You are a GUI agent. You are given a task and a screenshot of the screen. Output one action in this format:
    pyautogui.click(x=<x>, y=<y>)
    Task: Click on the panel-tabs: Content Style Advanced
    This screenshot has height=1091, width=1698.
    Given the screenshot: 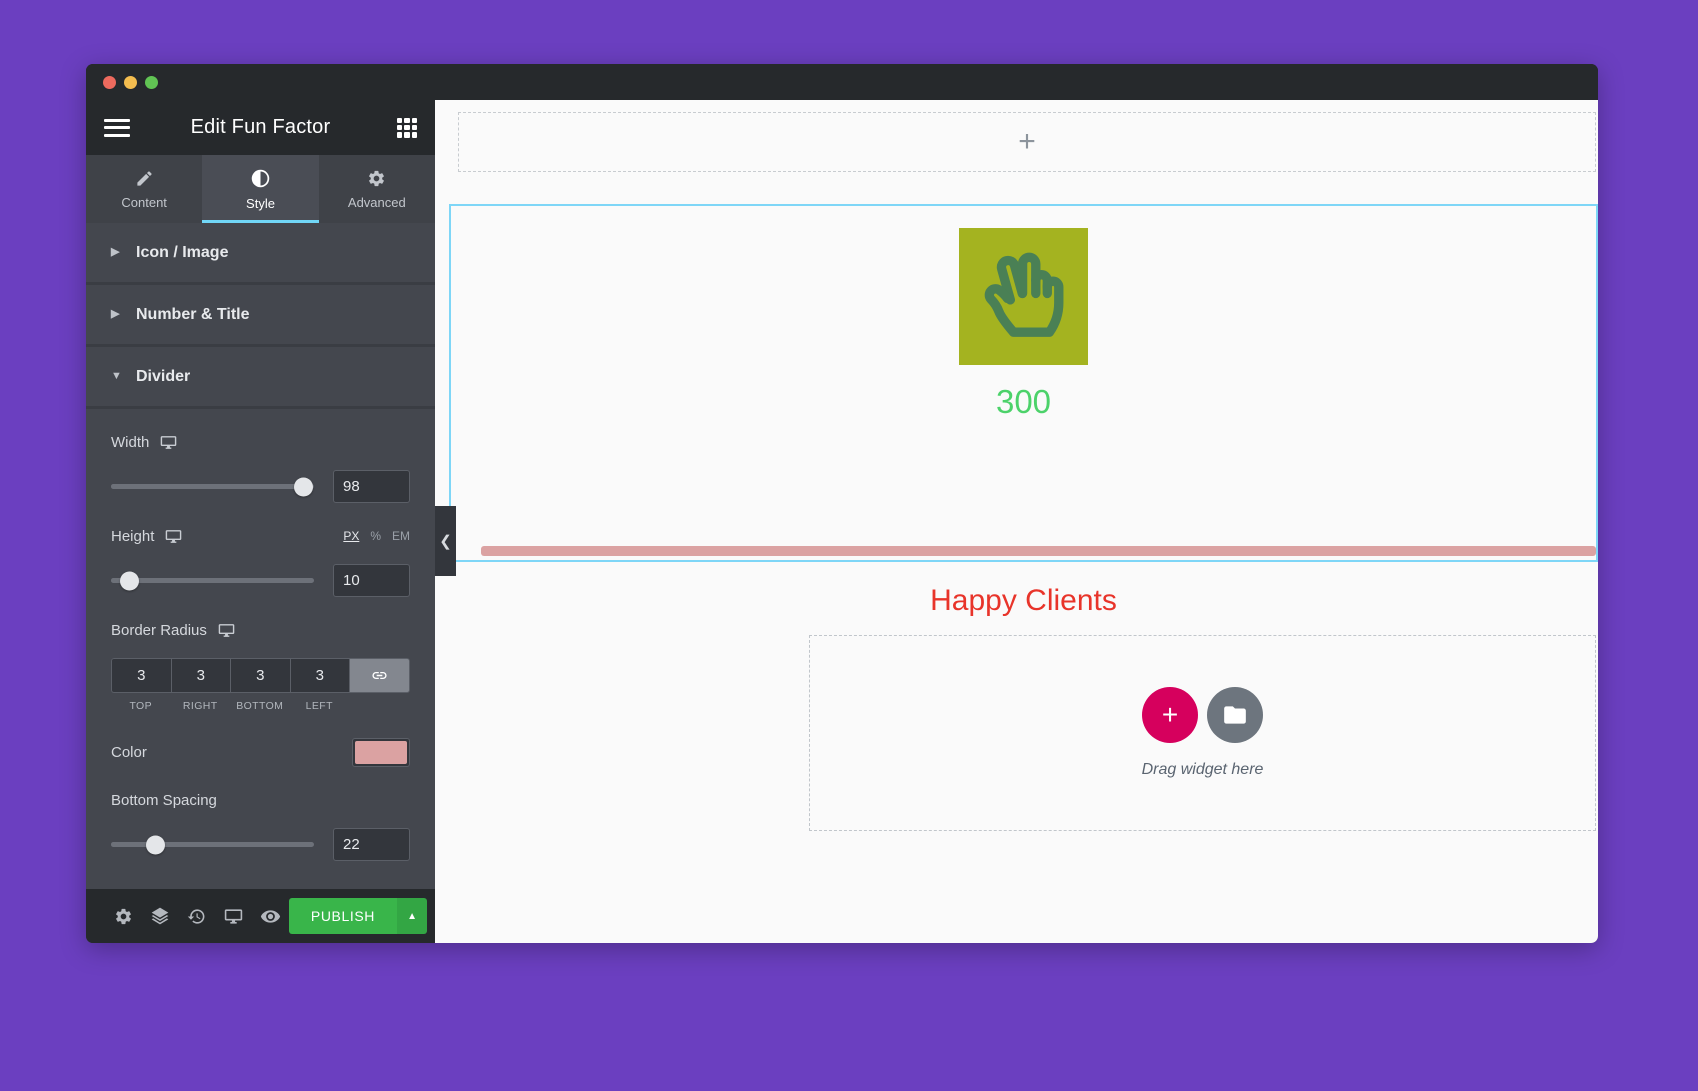 What is the action you would take?
    pyautogui.click(x=260, y=189)
    